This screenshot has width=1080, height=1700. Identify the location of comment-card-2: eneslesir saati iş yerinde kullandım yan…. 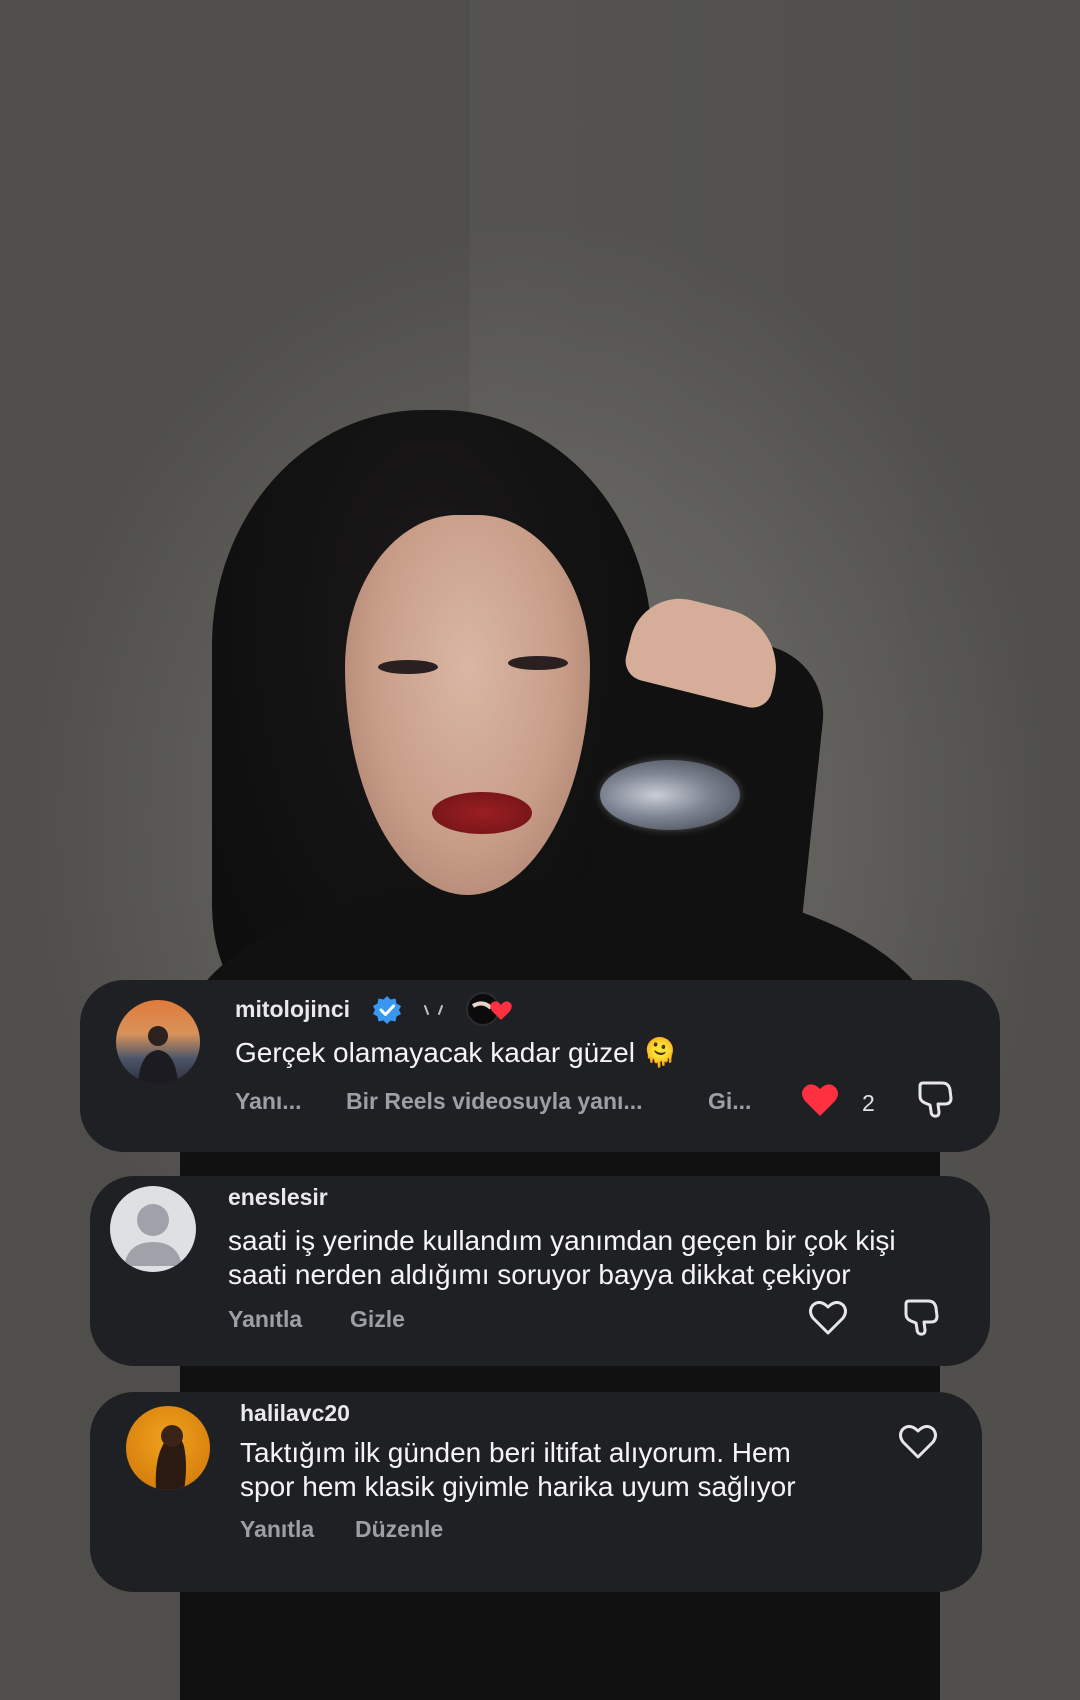
(540, 1271).